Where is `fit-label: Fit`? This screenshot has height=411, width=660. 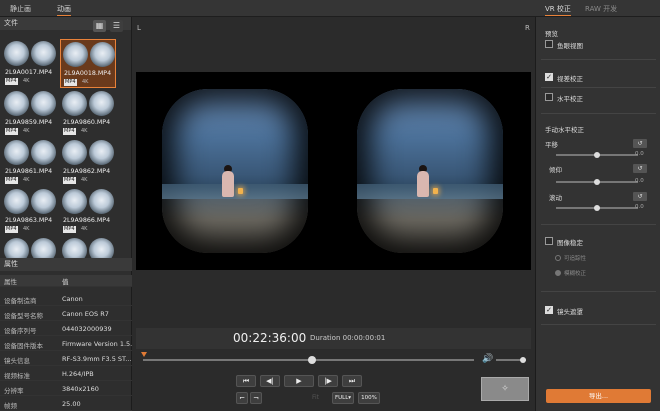 fit-label: Fit is located at coordinates (316, 397).